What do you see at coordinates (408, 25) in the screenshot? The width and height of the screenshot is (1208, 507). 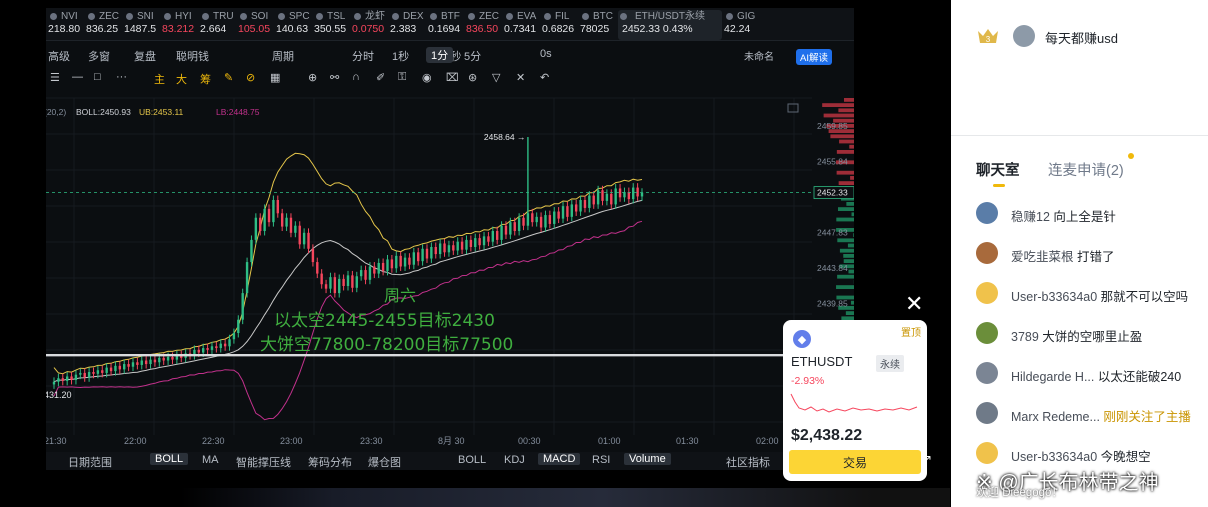 I see `ticker-item: DEX 2.383` at bounding box center [408, 25].